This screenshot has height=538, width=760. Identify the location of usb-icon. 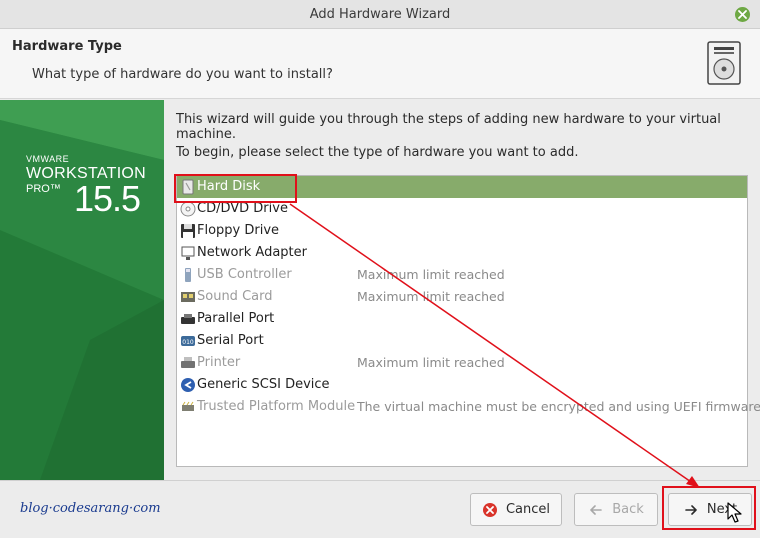
(188, 275).